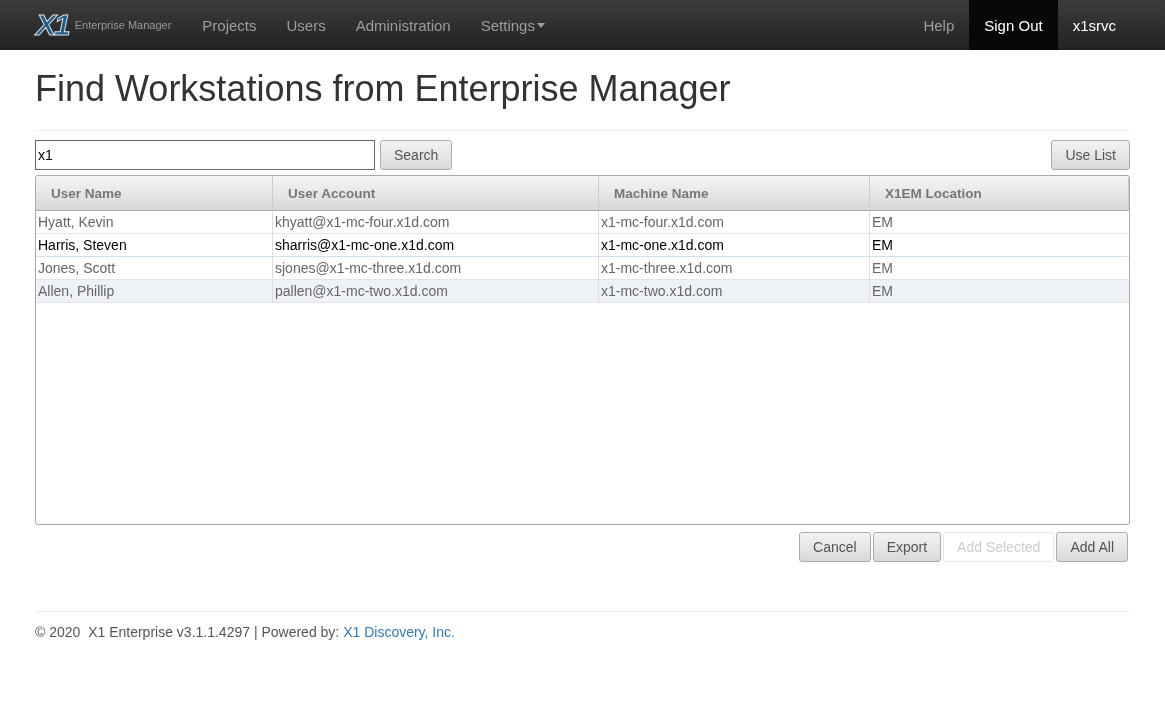  What do you see at coordinates (229, 25) in the screenshot?
I see `nav-link: Projects` at bounding box center [229, 25].